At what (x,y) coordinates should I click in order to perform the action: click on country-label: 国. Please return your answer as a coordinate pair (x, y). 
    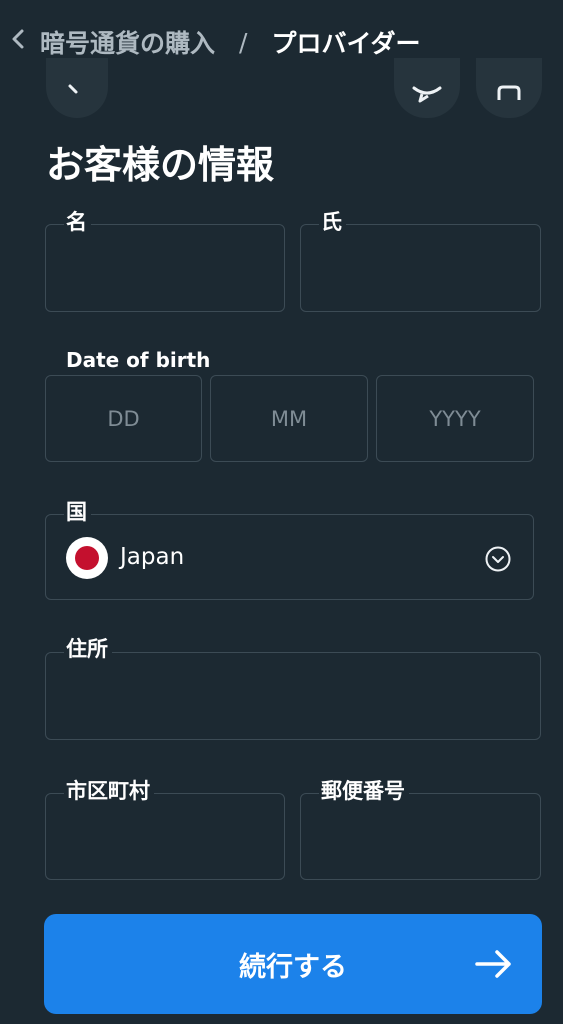
    Looking at the image, I should click on (77, 512).